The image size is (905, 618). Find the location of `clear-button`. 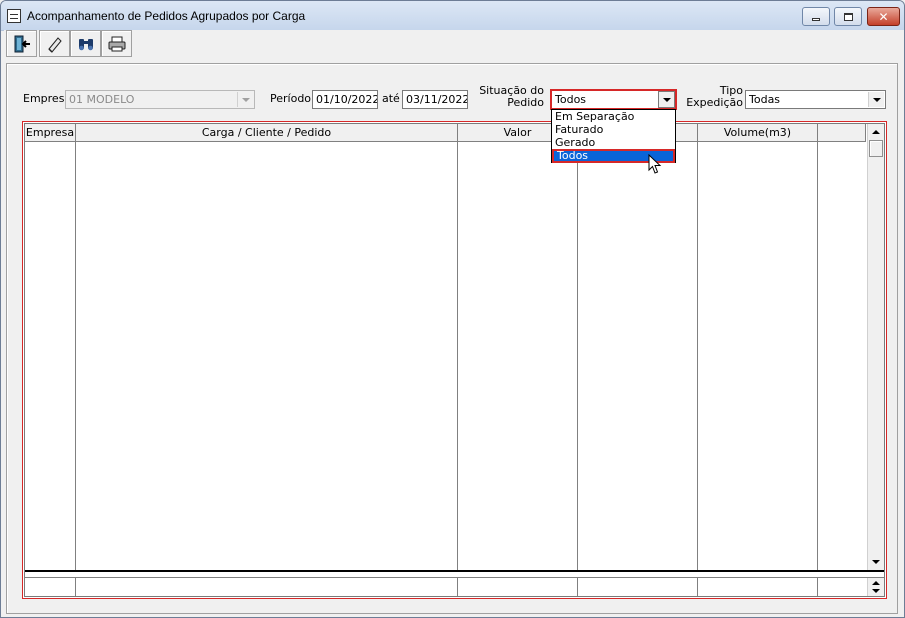

clear-button is located at coordinates (54, 43).